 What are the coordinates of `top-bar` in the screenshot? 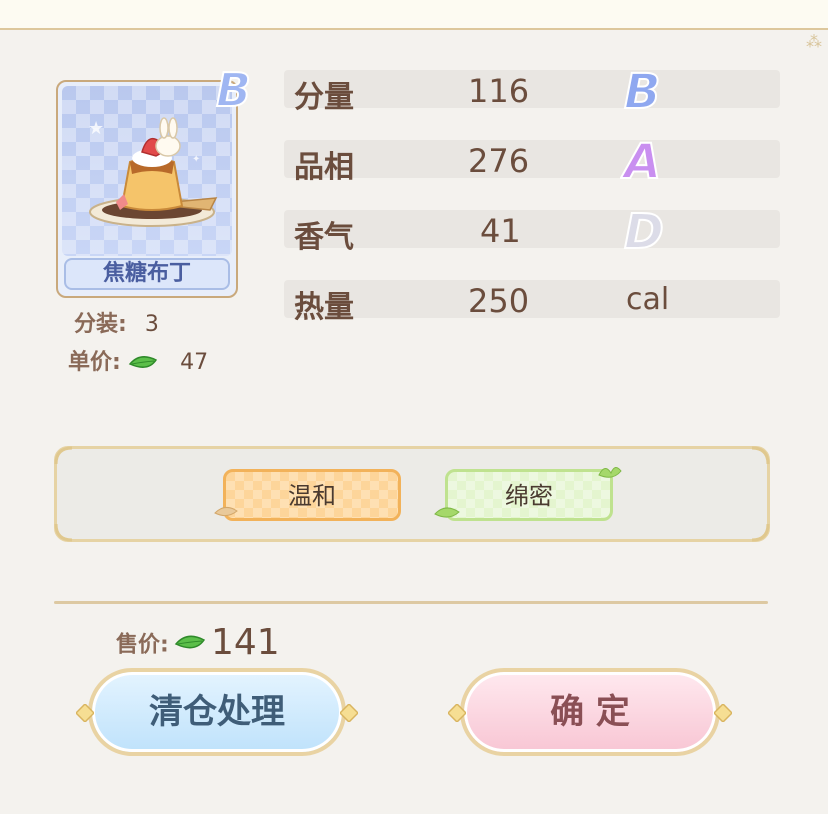 It's located at (414, 15).